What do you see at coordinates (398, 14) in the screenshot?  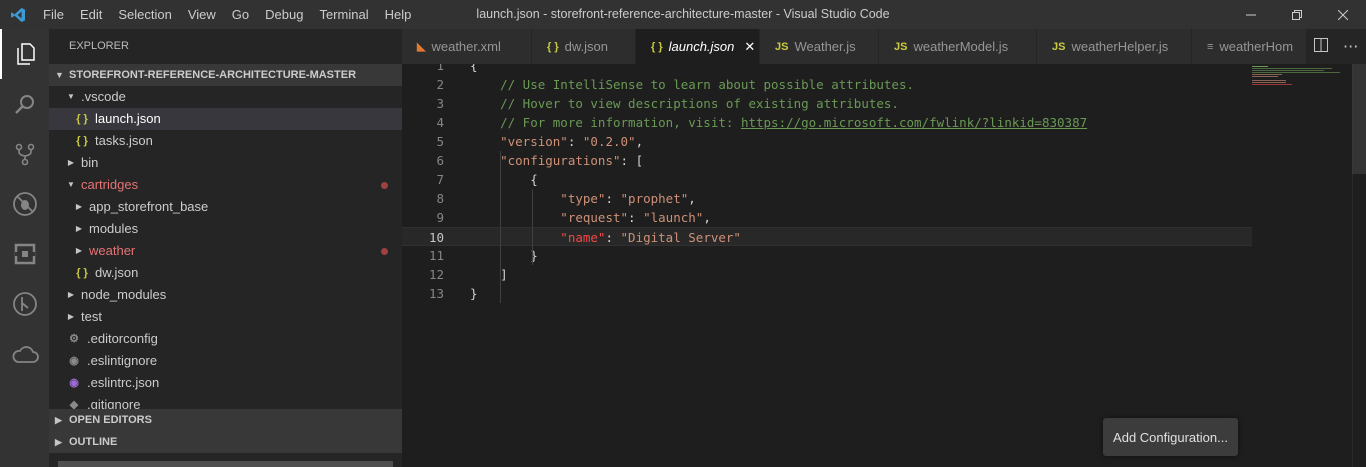 I see `menu-help: Help` at bounding box center [398, 14].